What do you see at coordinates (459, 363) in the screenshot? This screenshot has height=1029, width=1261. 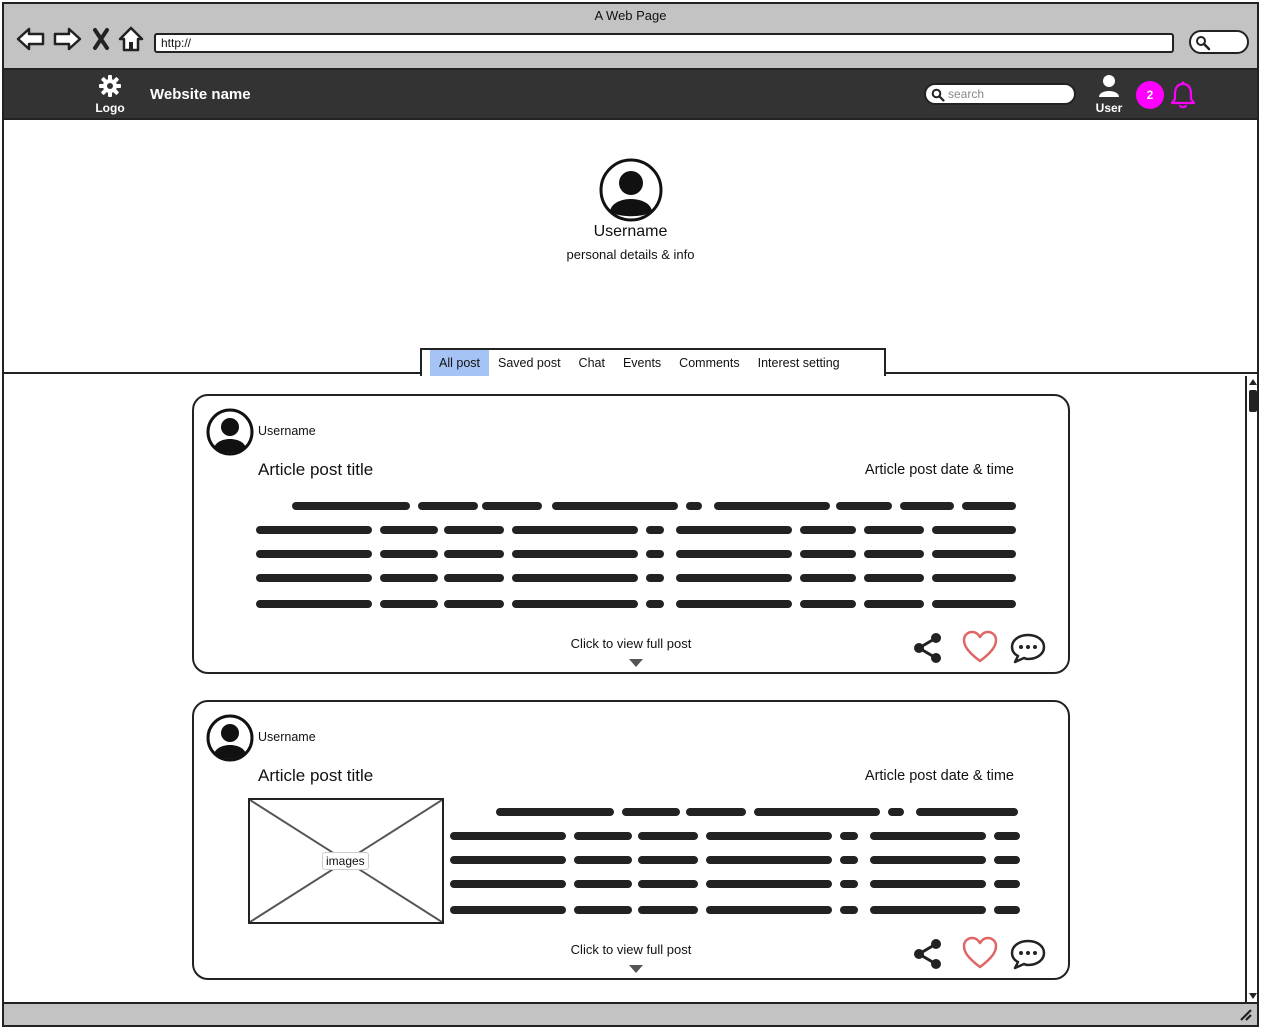 I see `tab-all-post: All post` at bounding box center [459, 363].